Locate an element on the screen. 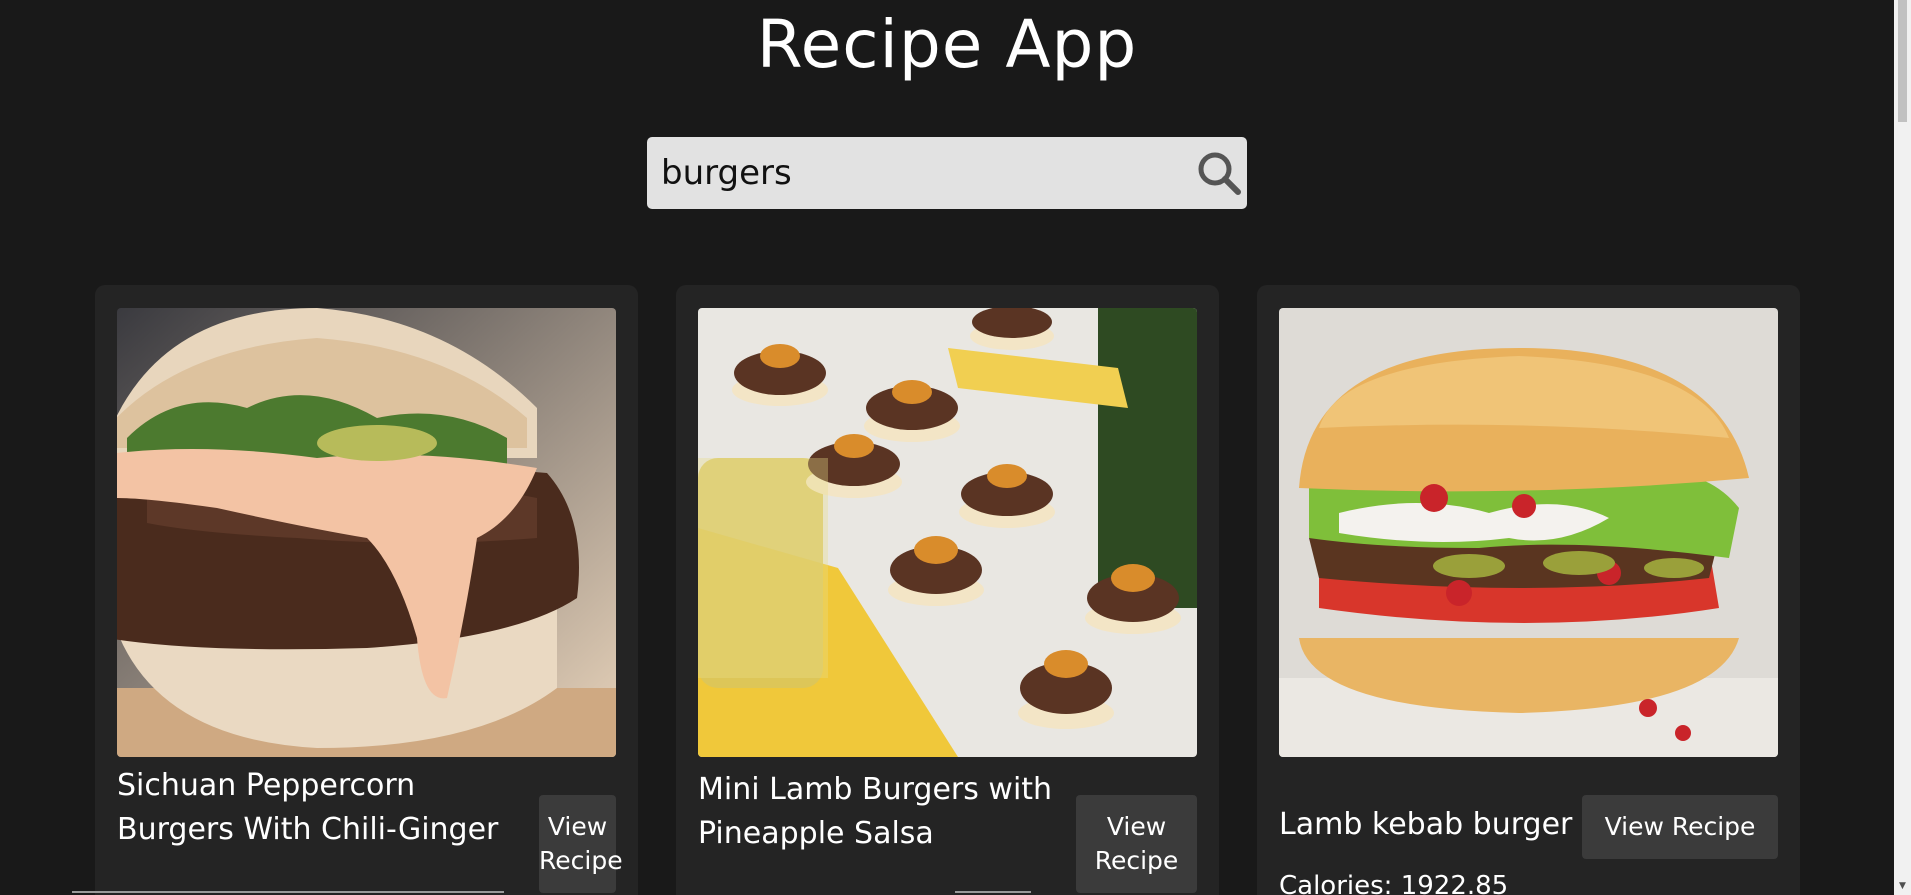  recipe-title: Lamb kebab burger is located at coordinates (1425, 825).